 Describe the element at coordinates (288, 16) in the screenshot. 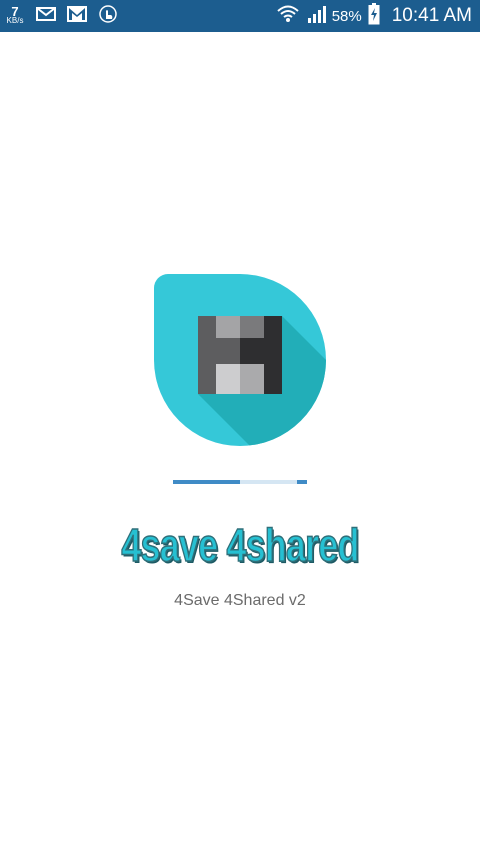

I see `wifi-icon` at that location.